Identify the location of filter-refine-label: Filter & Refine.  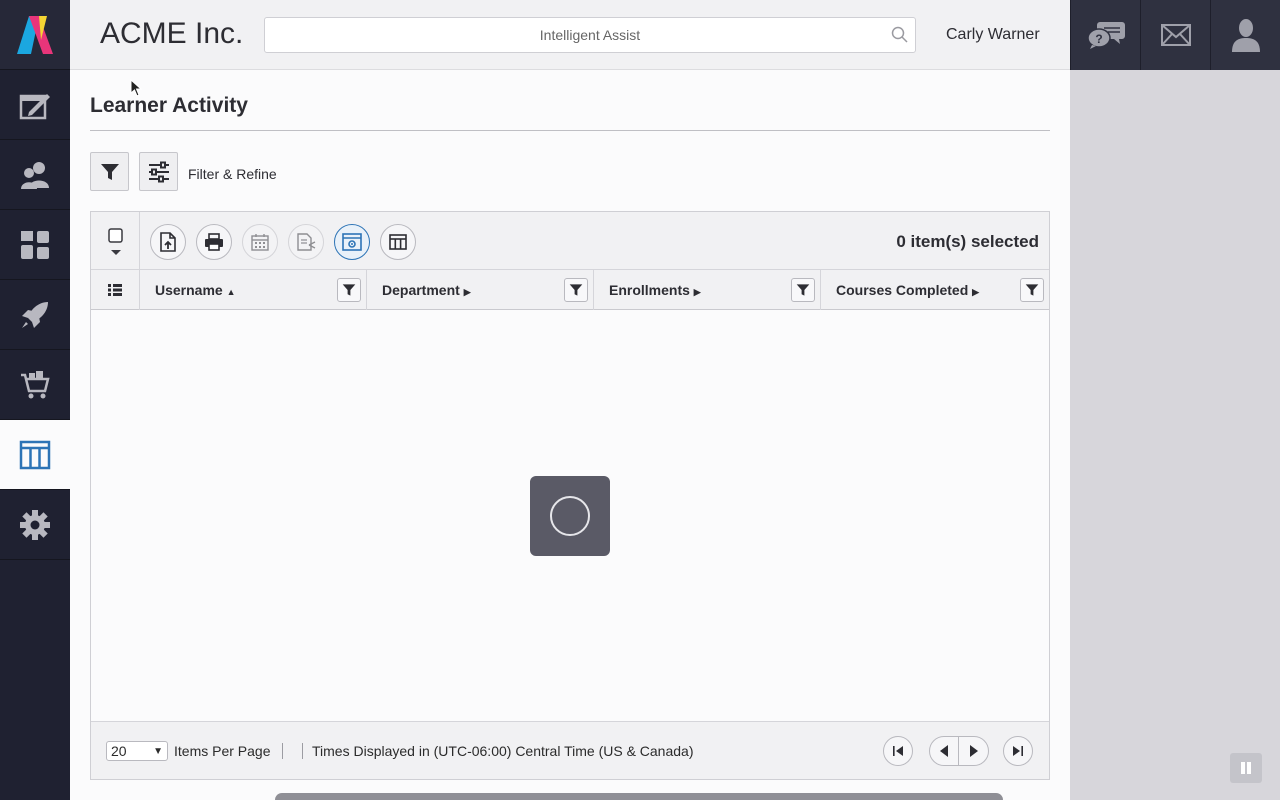
(232, 174).